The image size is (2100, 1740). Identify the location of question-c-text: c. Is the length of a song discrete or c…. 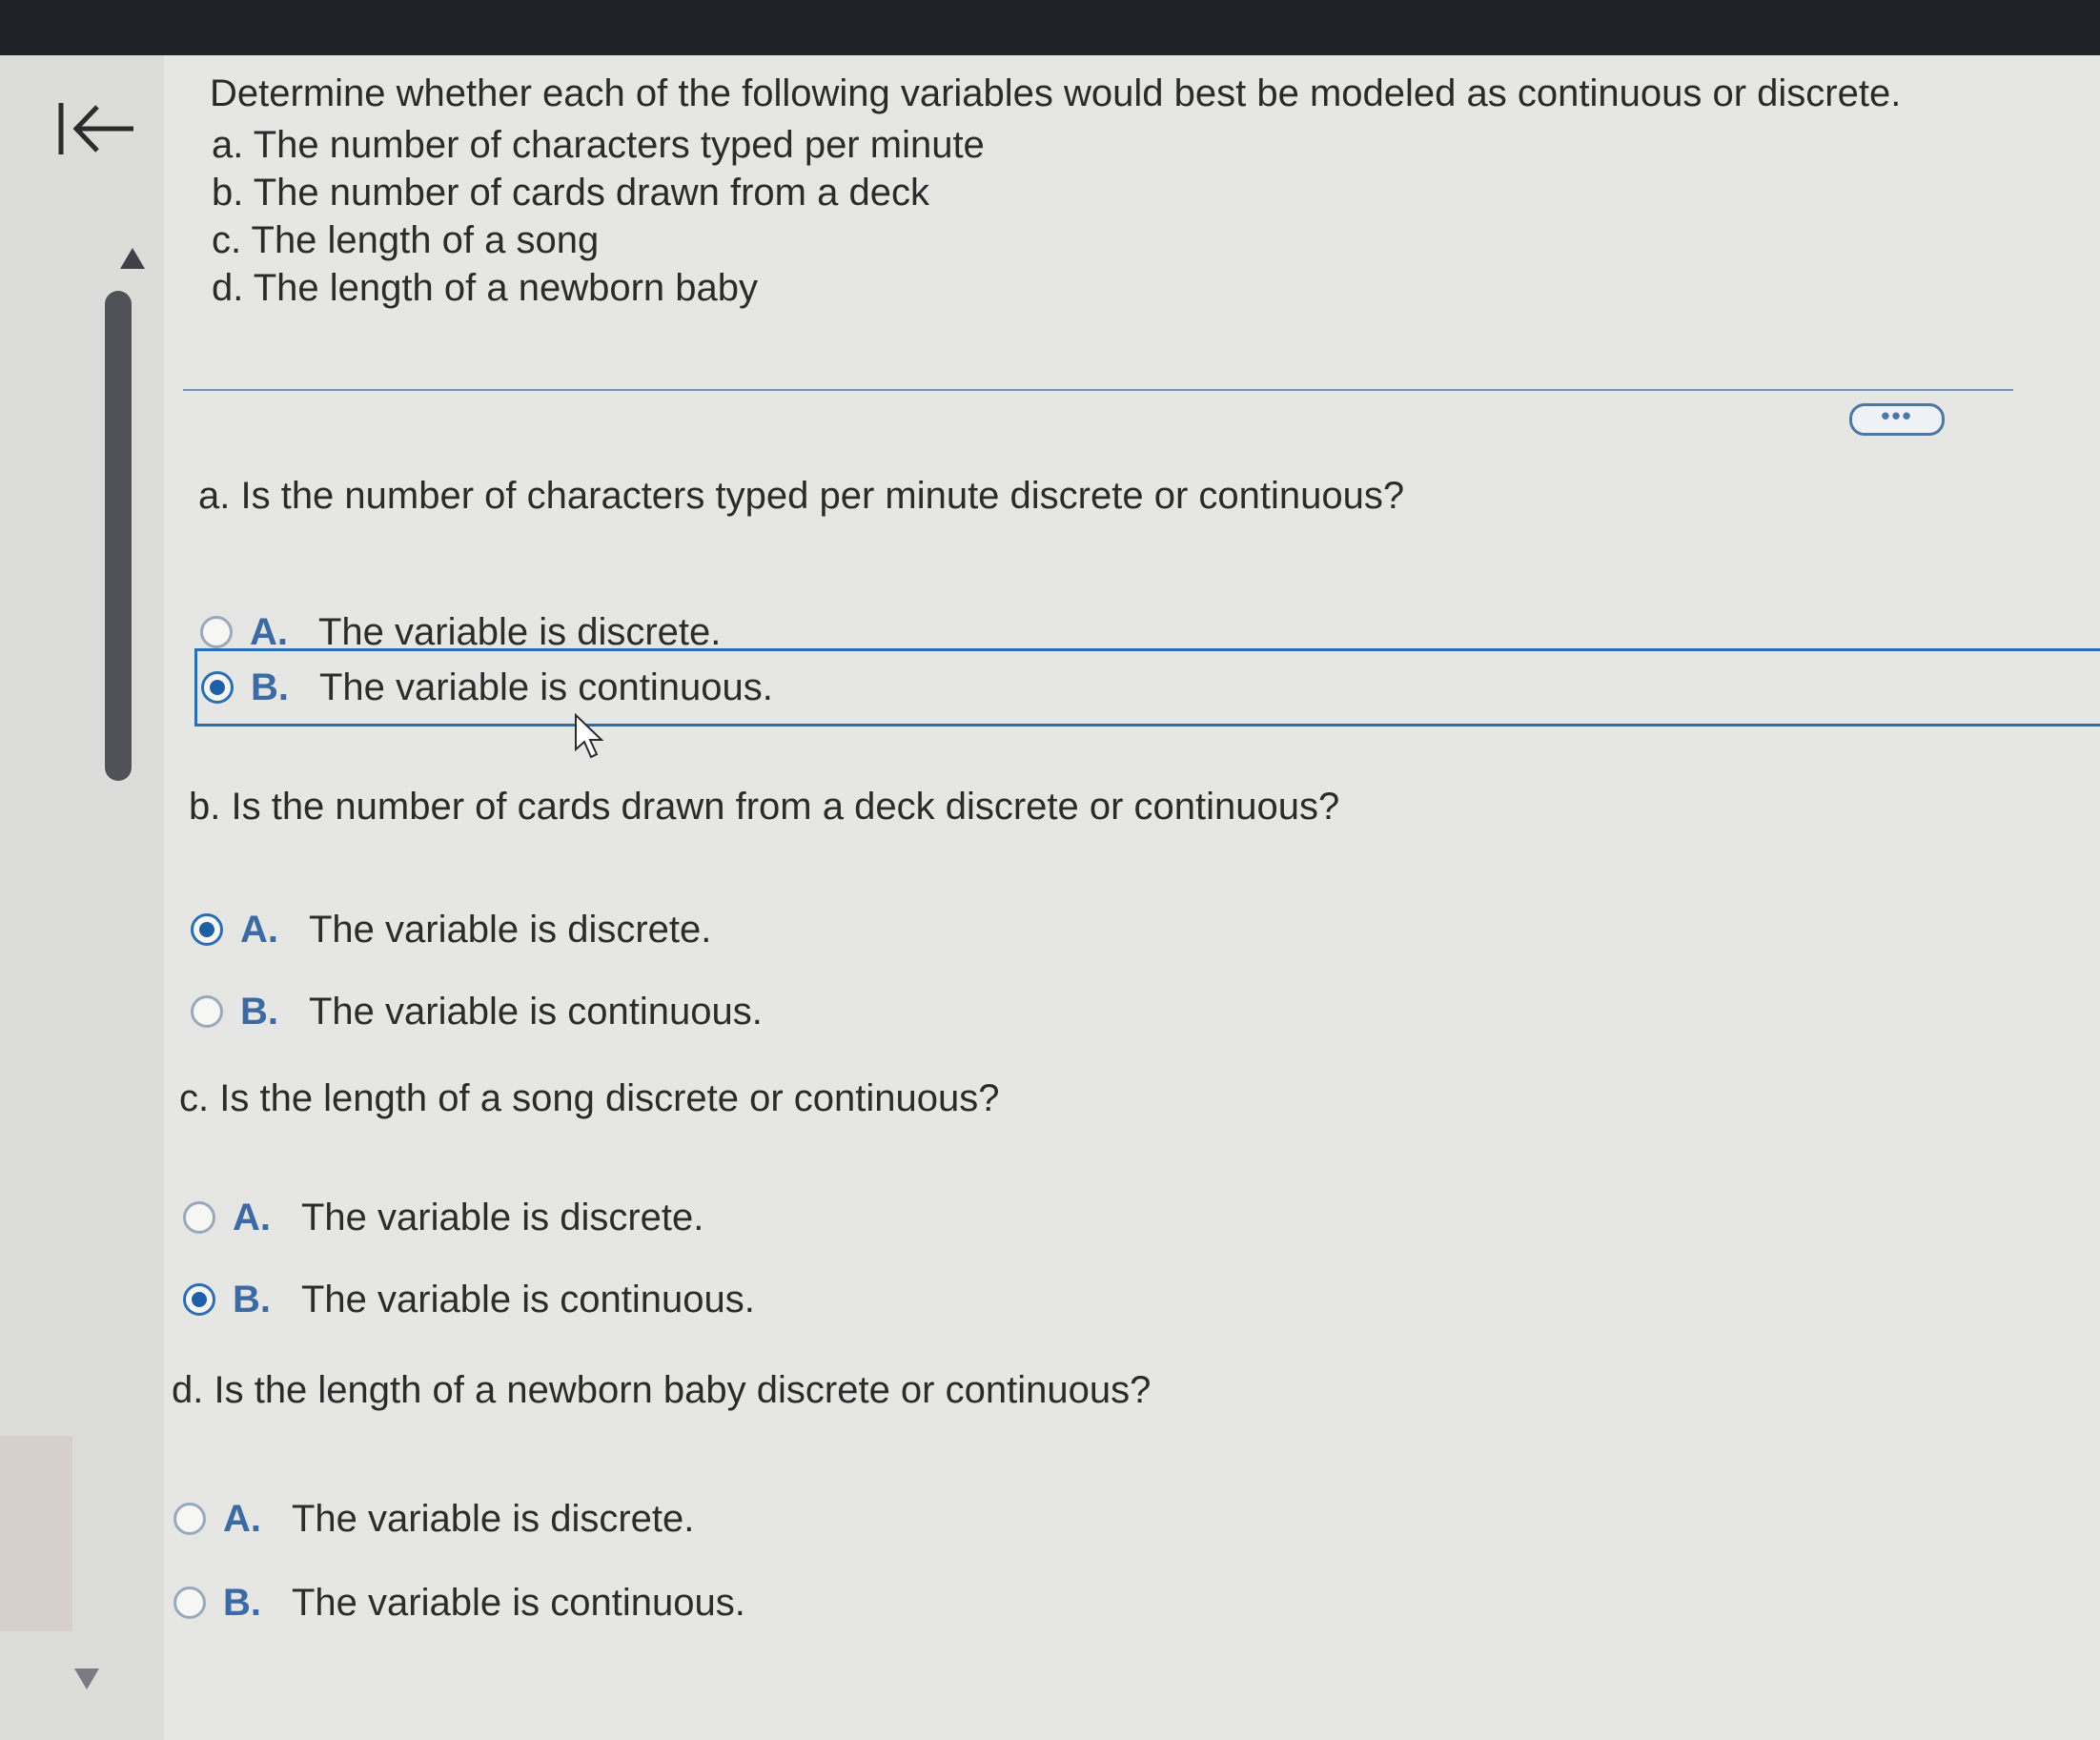
(589, 1098).